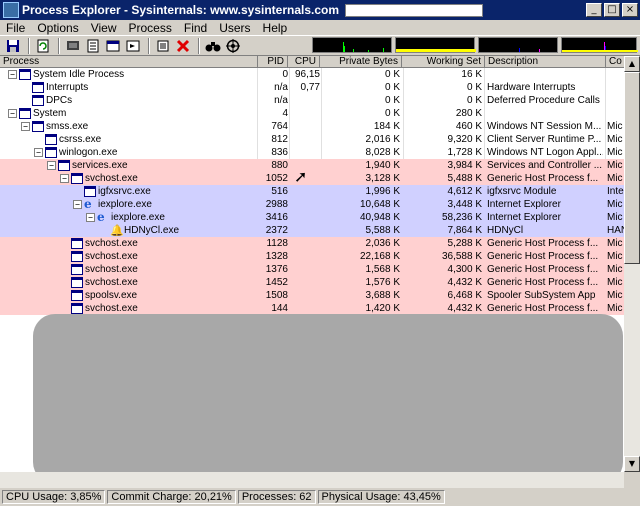 The image size is (640, 506). What do you see at coordinates (615, 87) in the screenshot?
I see `process-company` at bounding box center [615, 87].